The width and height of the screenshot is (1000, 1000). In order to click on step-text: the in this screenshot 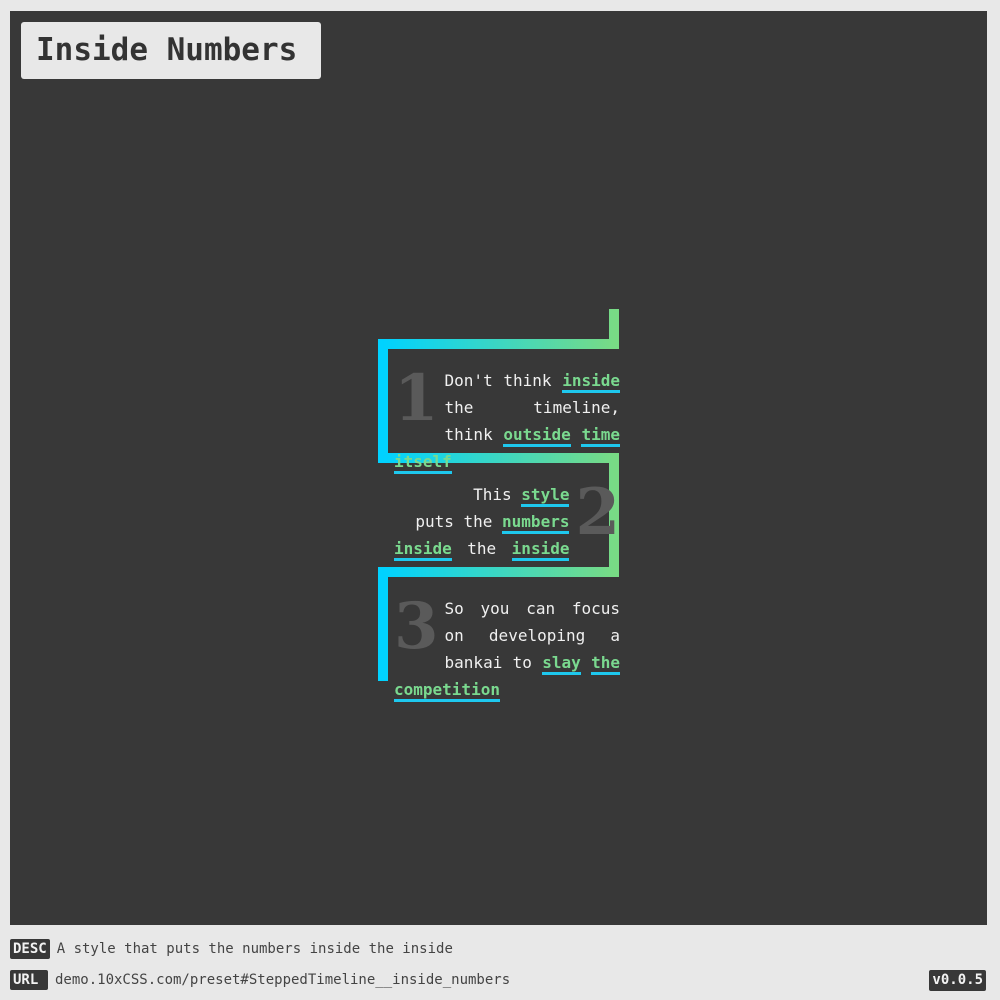, I will do `click(482, 548)`.